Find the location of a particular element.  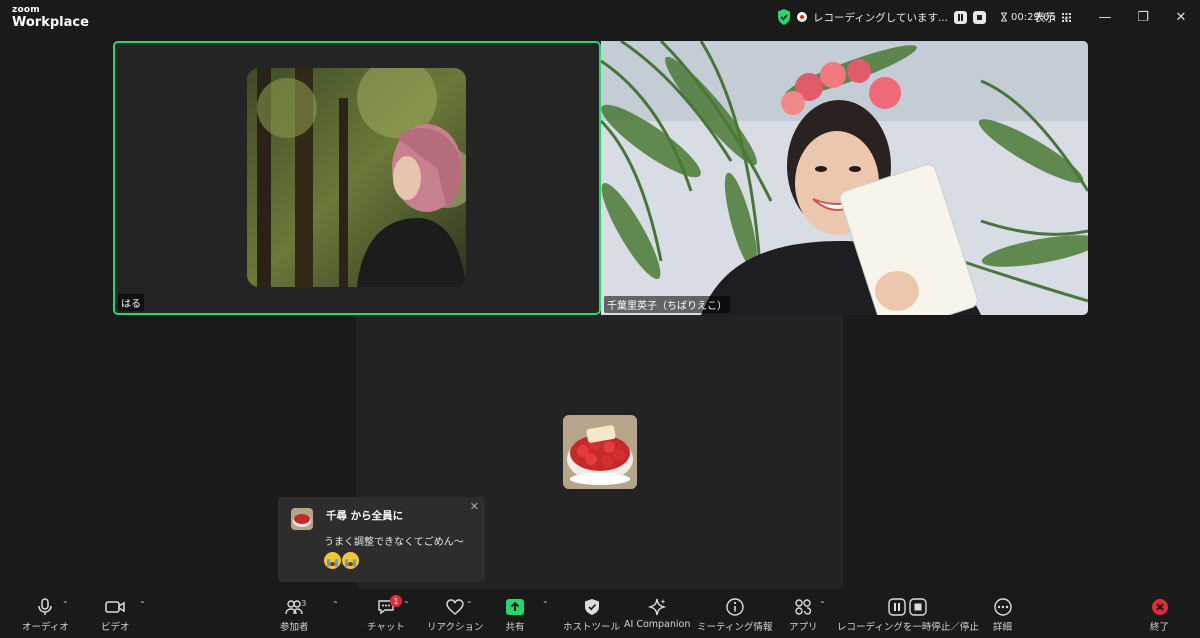

apps-options-chevron-icon: ⌃ is located at coordinates (822, 604).